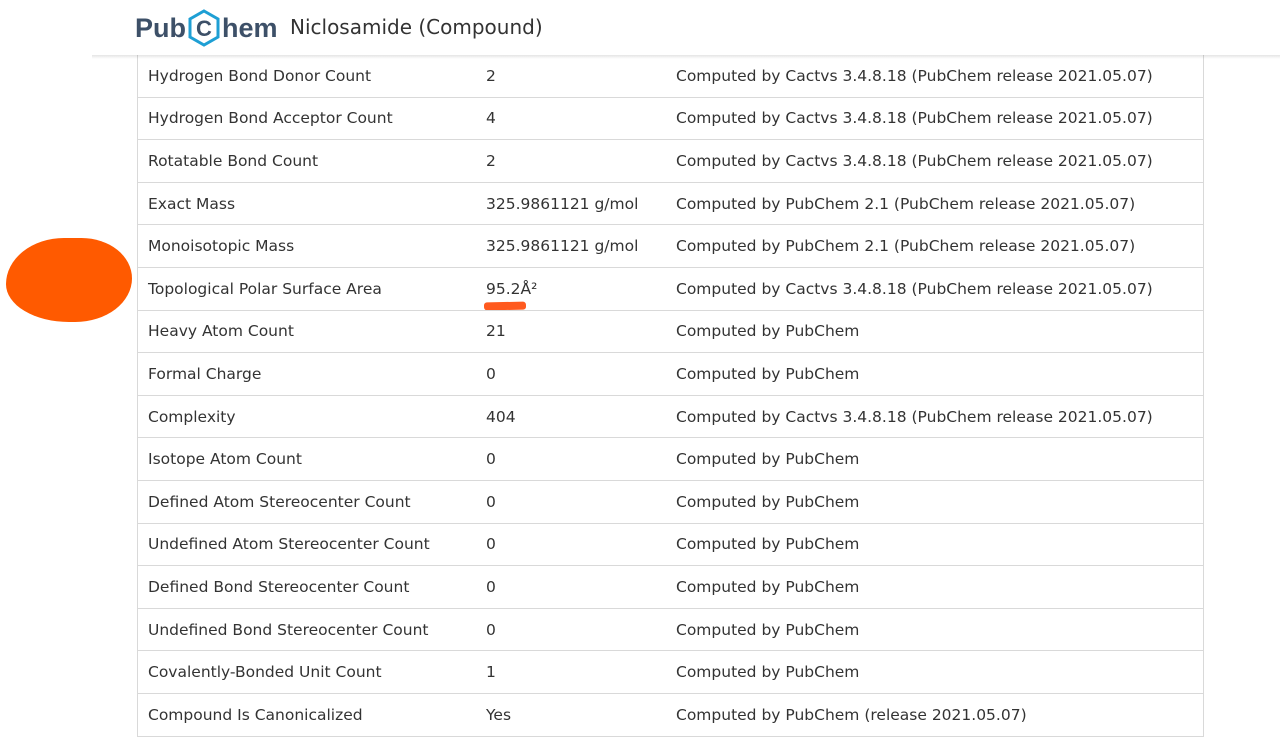 Image resolution: width=1280 pixels, height=751 pixels. Describe the element at coordinates (307, 459) in the screenshot. I see `property-name: Isotope Atom Count` at that location.